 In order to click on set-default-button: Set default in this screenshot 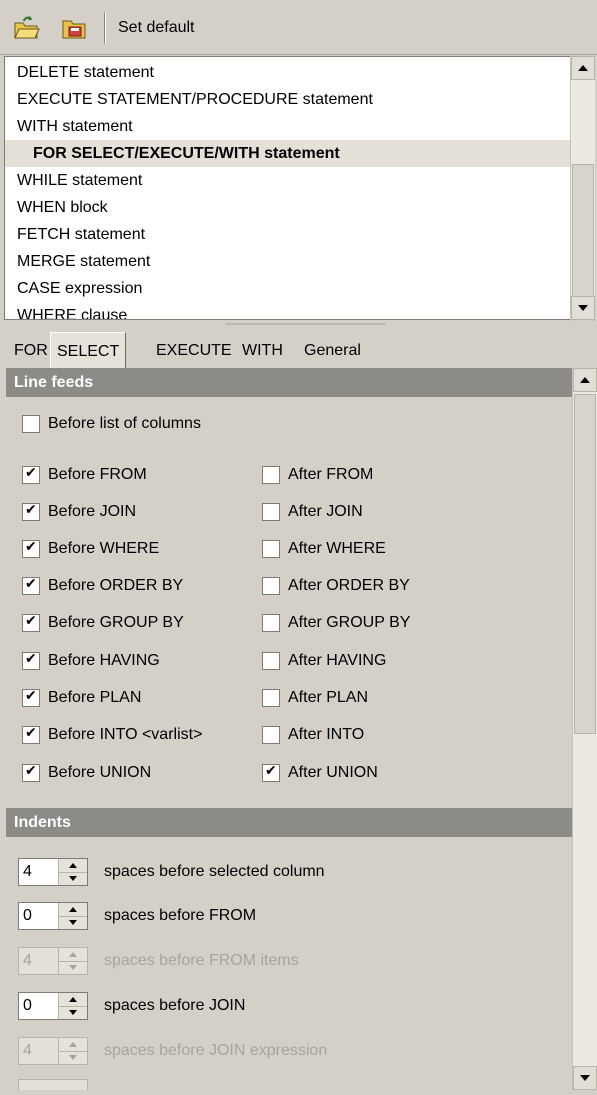, I will do `click(156, 28)`.